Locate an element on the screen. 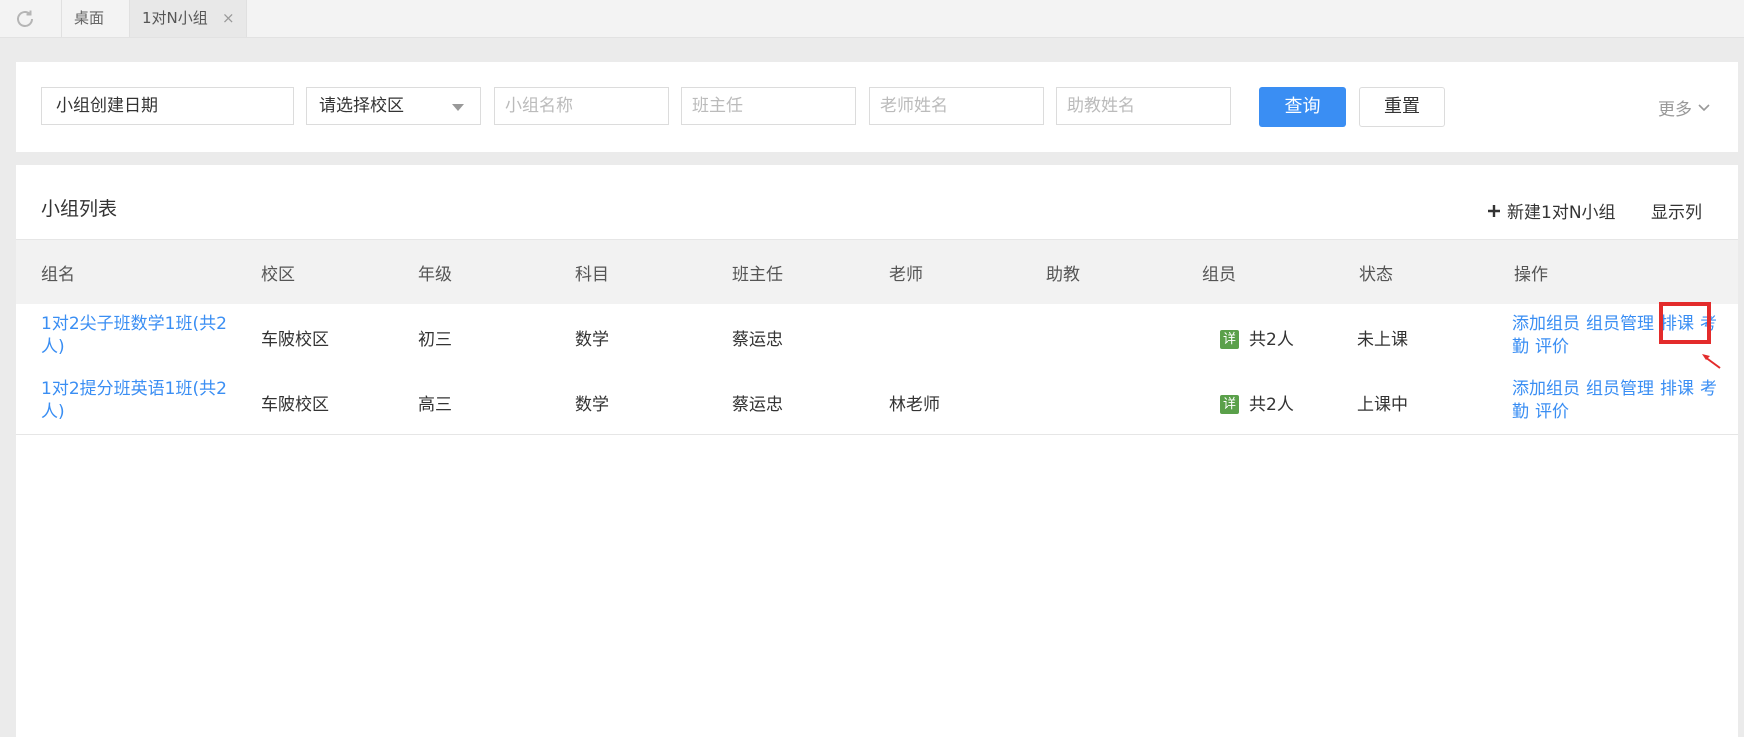 The image size is (1744, 737). col-grade: 年级 is located at coordinates (435, 275).